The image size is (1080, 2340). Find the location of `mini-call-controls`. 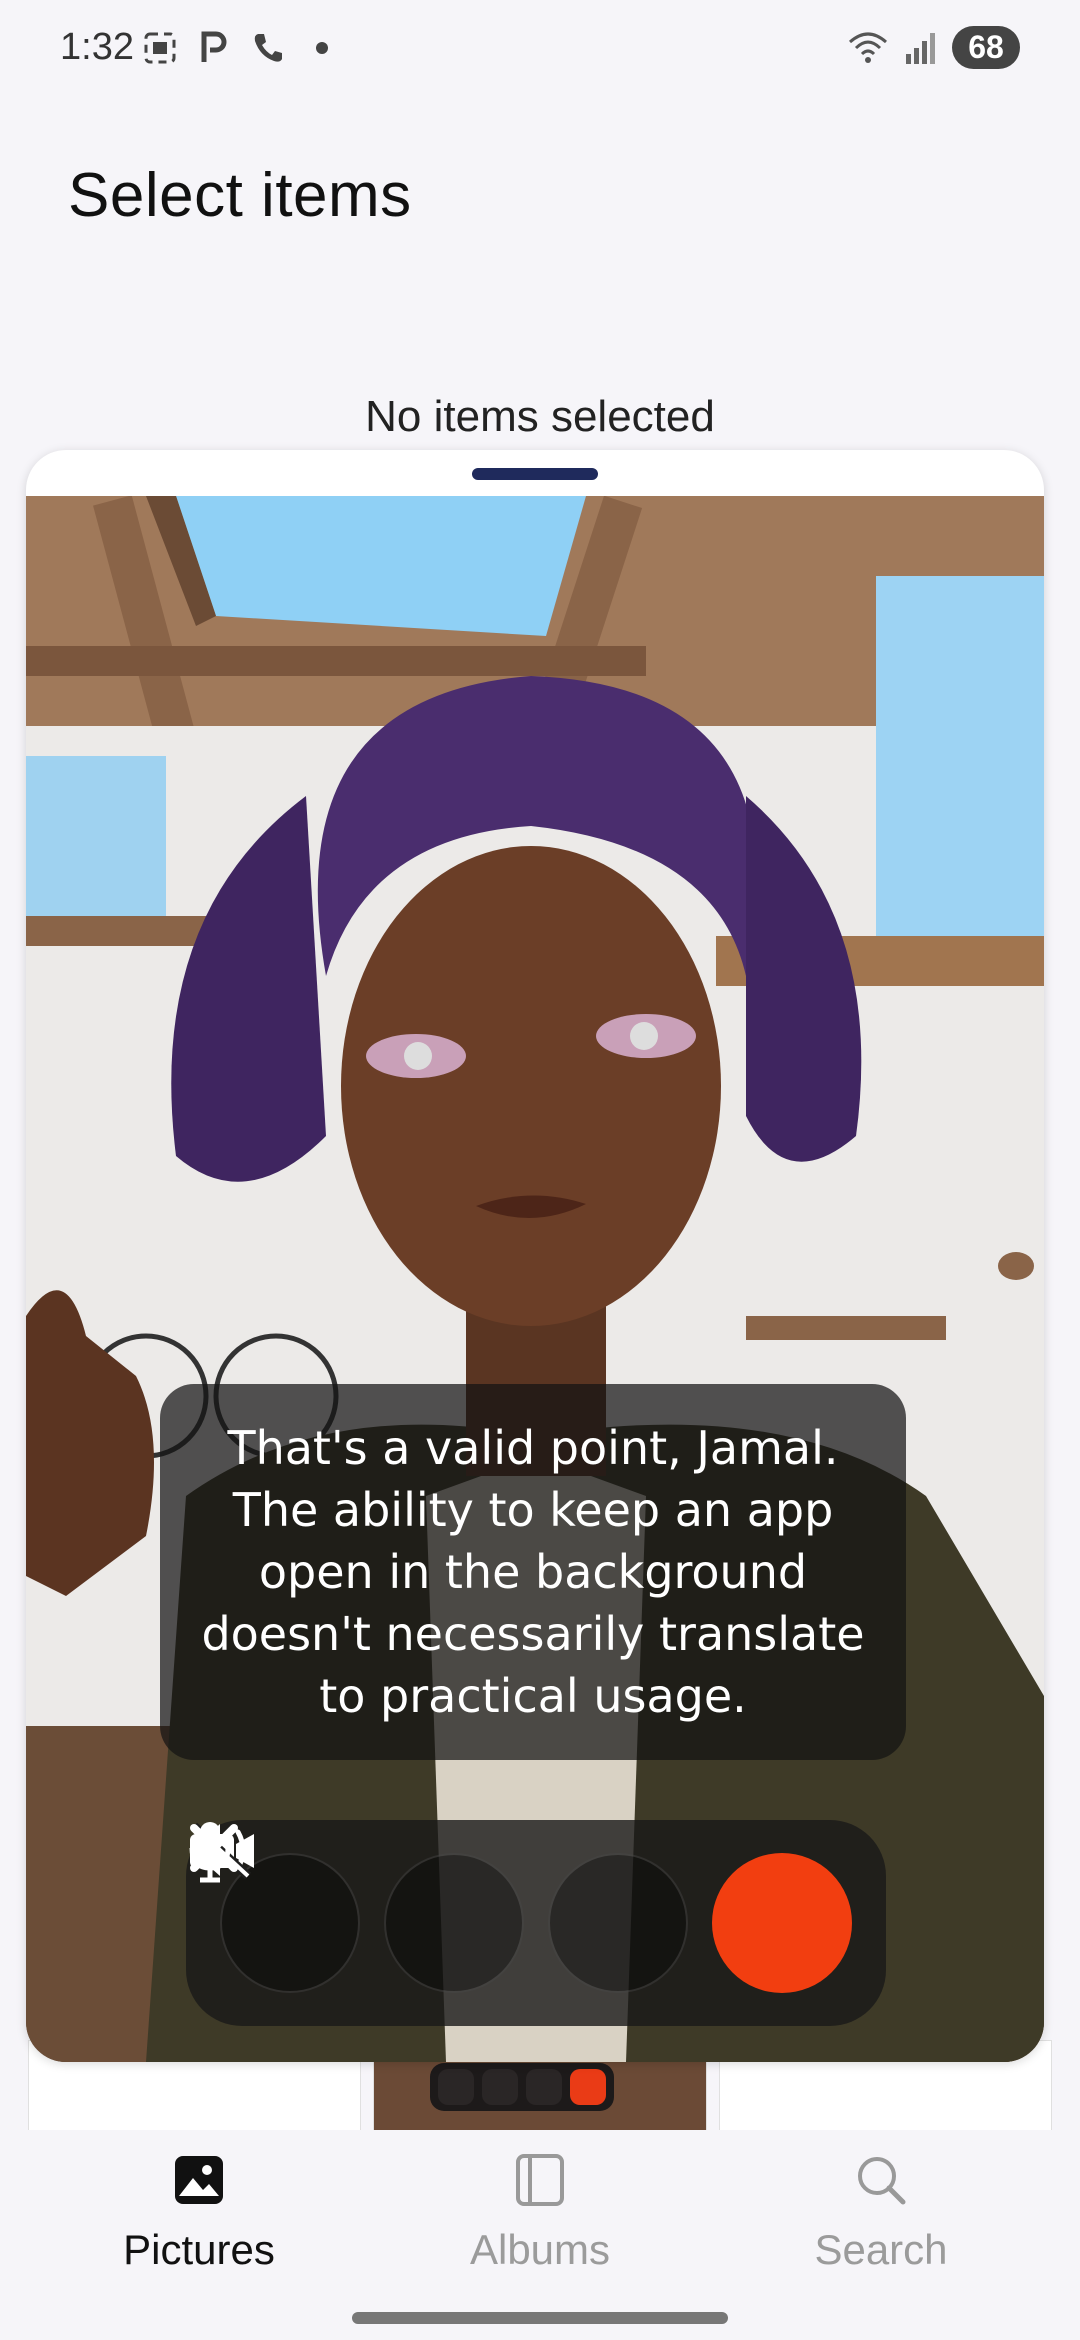

mini-call-controls is located at coordinates (522, 2087).